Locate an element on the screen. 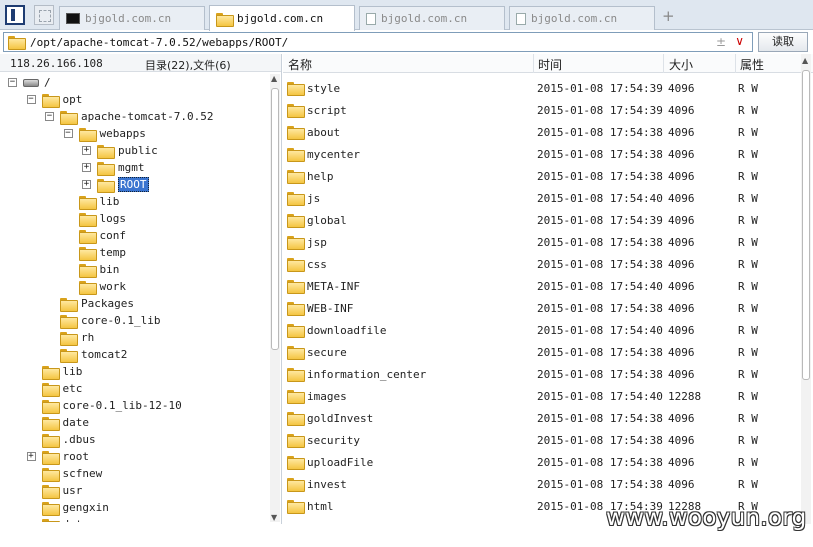 Image resolution: width=813 pixels, height=547 pixels. panel-toggle-button is located at coordinates (15, 15).